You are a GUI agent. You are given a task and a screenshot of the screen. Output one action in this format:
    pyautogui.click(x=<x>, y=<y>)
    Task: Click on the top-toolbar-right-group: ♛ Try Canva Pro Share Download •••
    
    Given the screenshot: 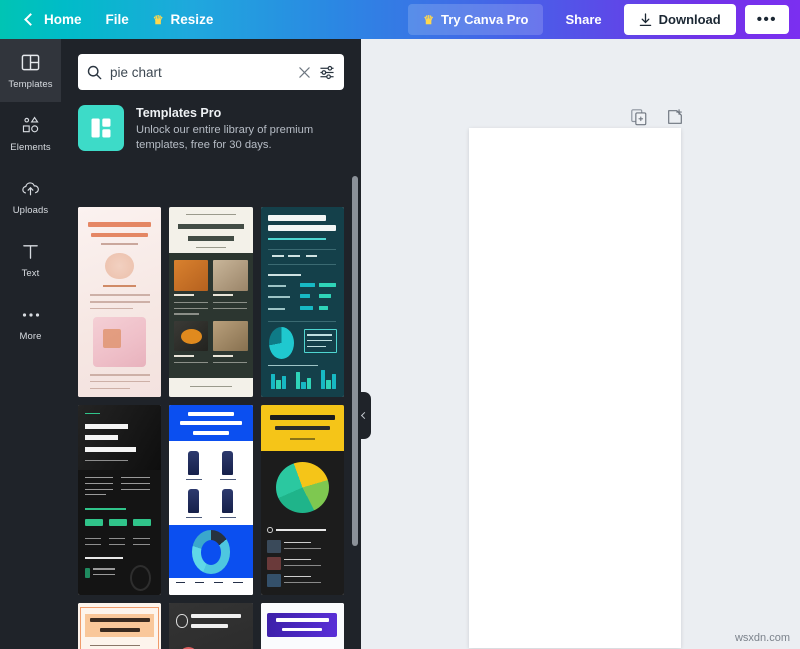 What is the action you would take?
    pyautogui.click(x=604, y=19)
    